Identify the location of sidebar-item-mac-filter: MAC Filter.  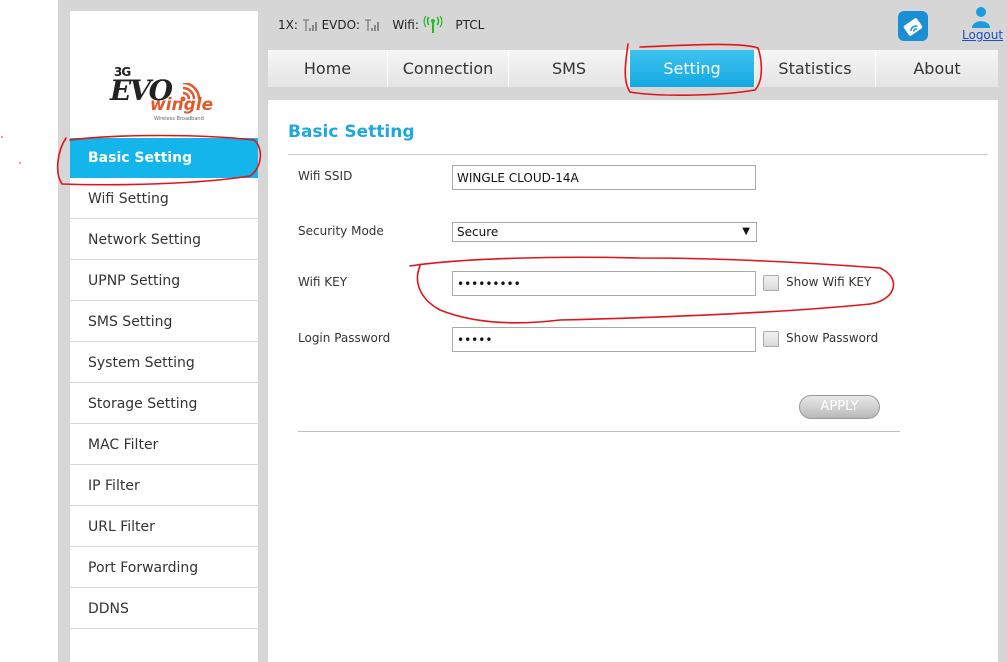
(164, 445).